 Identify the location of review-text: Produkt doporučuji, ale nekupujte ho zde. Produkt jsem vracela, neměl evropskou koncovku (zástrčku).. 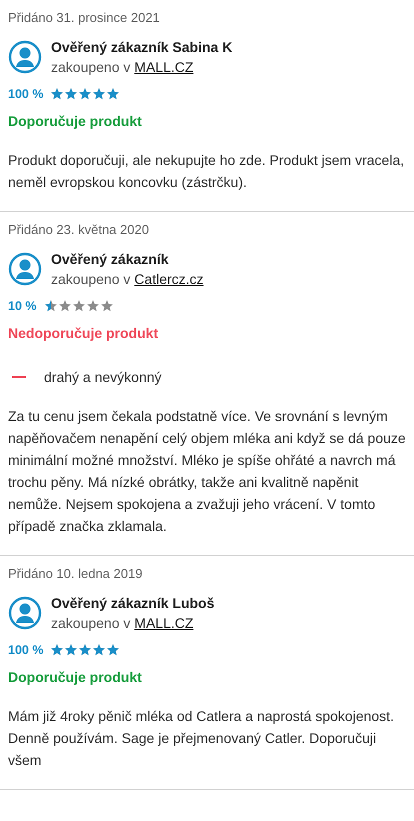
(207, 171).